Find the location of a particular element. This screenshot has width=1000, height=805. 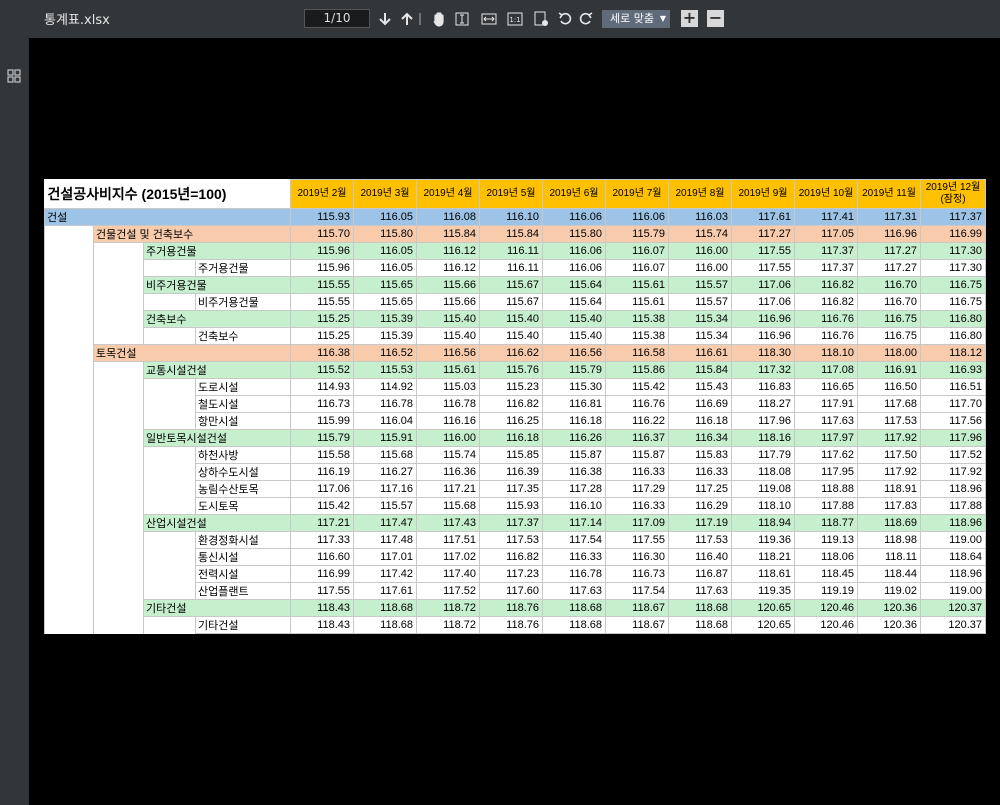

value-cell: 115.74 is located at coordinates (700, 234).